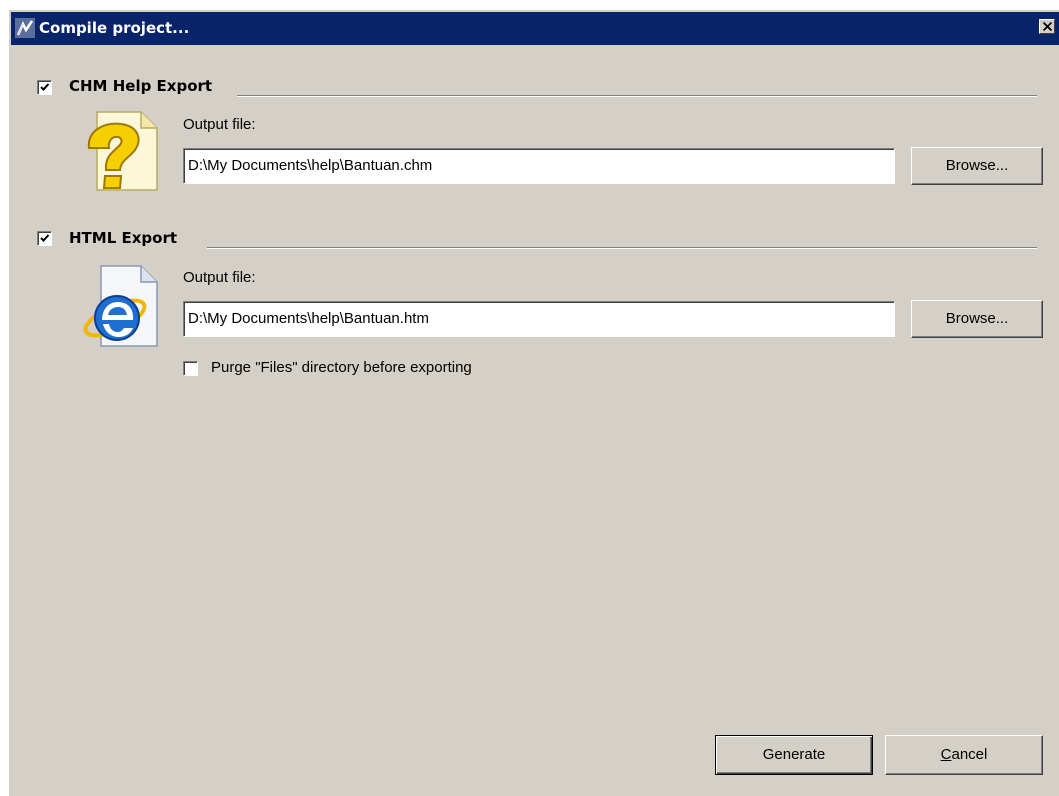 The image size is (1059, 796). Describe the element at coordinates (25, 28) in the screenshot. I see `app-logo-icon` at that location.